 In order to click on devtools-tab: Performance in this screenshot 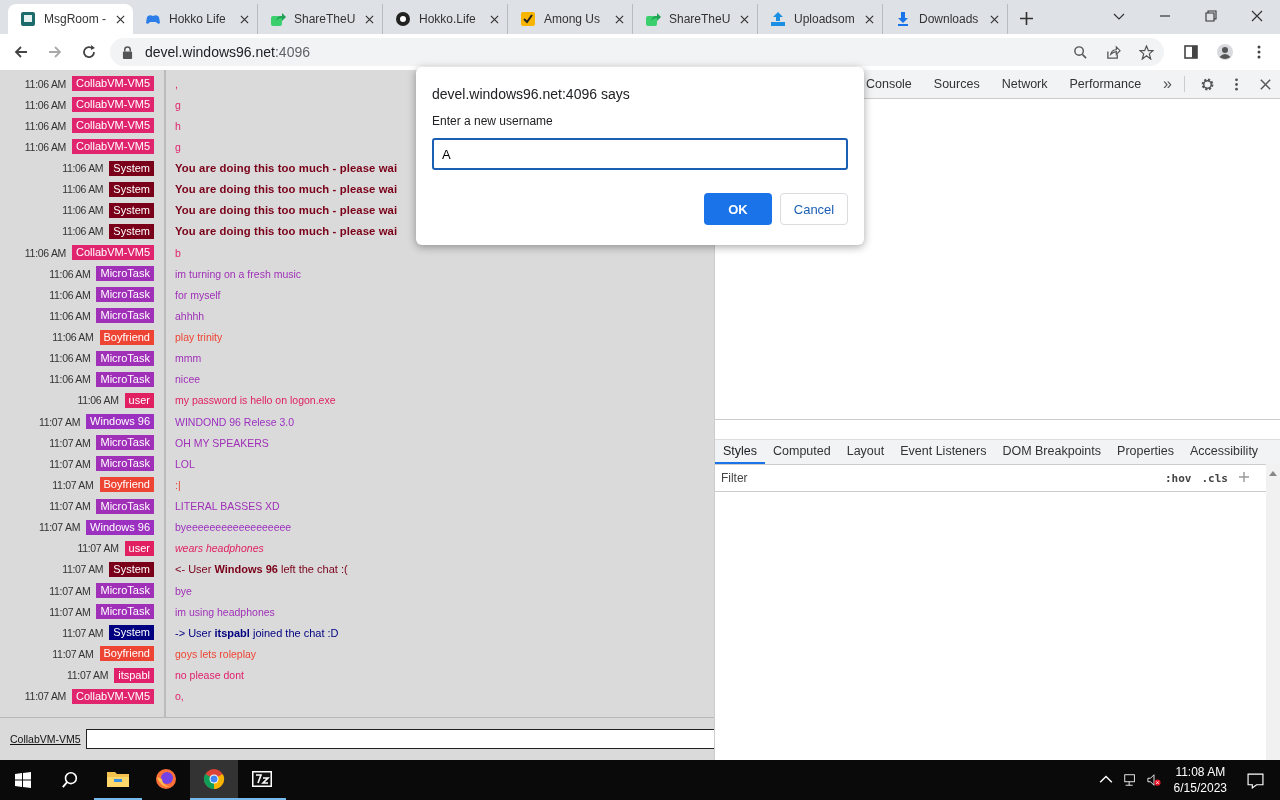, I will do `click(1105, 84)`.